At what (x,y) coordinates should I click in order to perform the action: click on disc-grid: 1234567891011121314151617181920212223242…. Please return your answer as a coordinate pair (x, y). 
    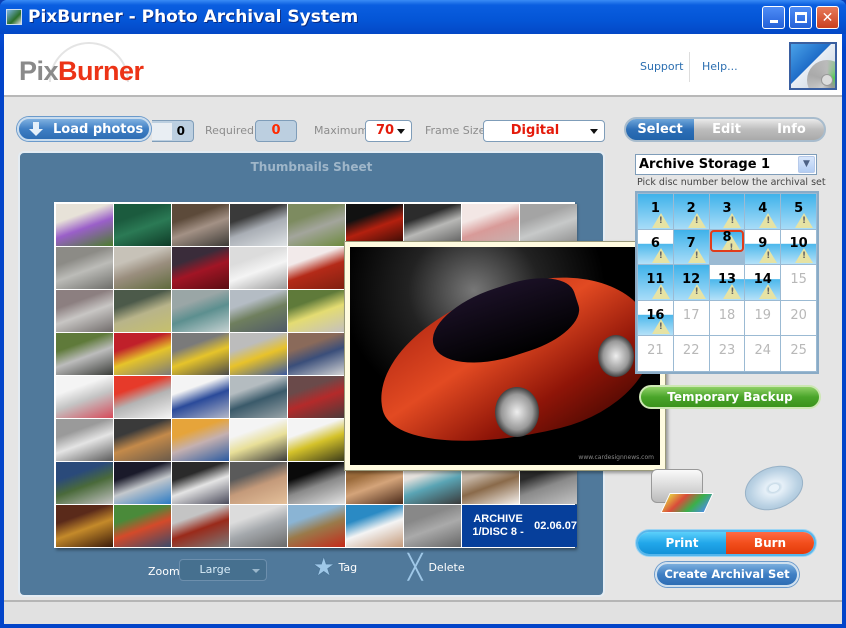
    Looking at the image, I should click on (727, 282).